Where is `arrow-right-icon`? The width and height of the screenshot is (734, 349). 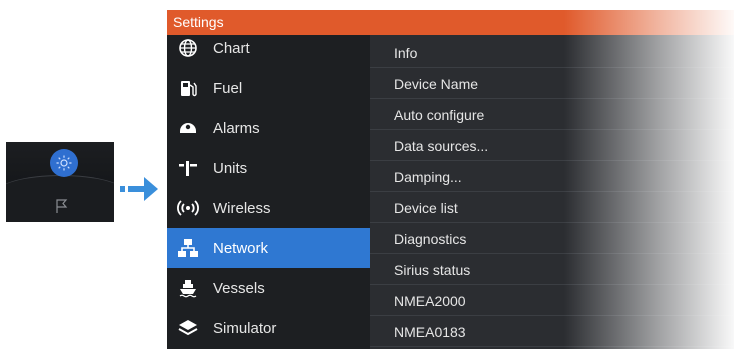
arrow-right-icon is located at coordinates (140, 191).